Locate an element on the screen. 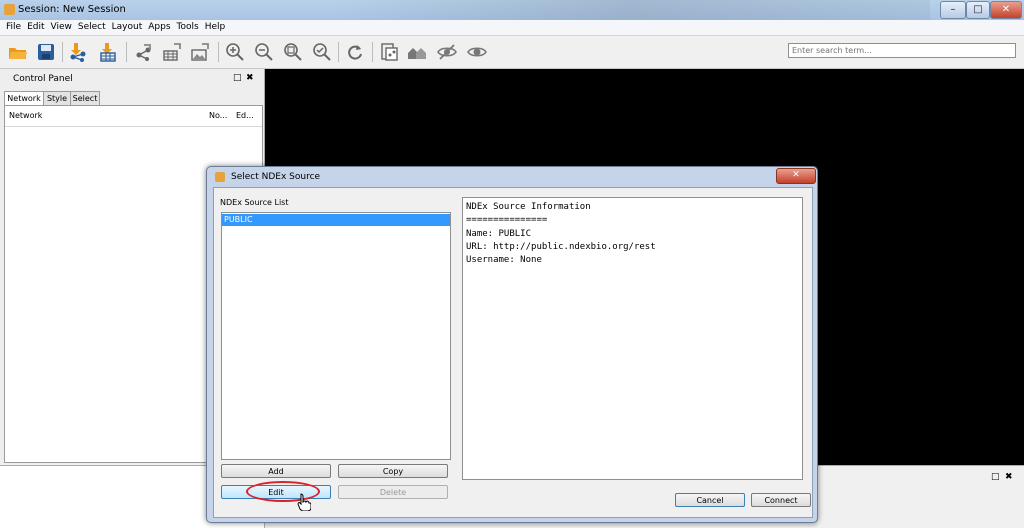 The width and height of the screenshot is (1024, 528). menu-view: View is located at coordinates (61, 27).